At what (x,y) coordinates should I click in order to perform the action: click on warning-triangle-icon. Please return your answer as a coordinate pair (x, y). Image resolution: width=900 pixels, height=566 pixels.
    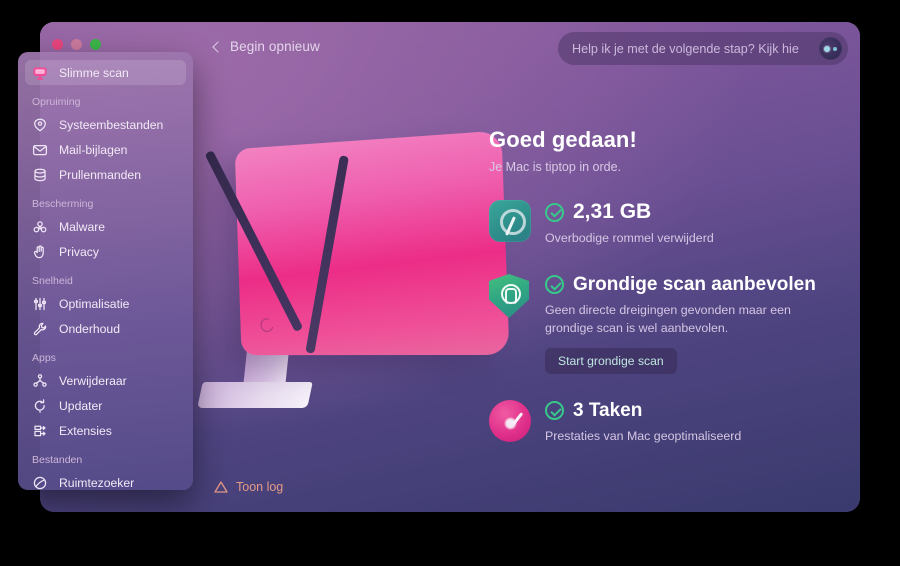
    Looking at the image, I should click on (221, 487).